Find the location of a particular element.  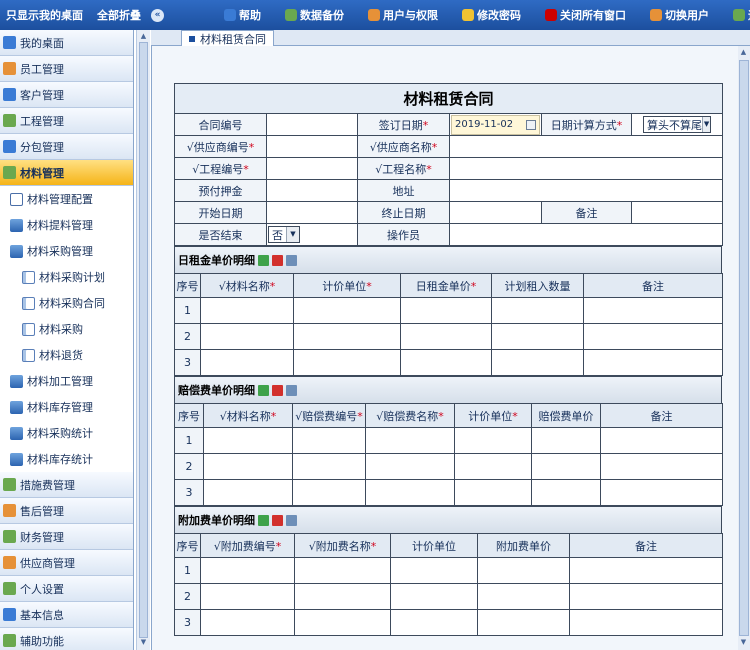

supplier-name-field is located at coordinates (586, 146).